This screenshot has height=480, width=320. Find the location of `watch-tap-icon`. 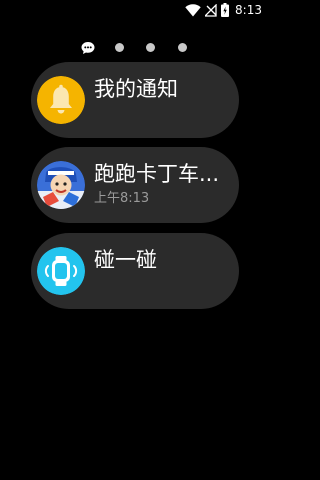

watch-tap-icon is located at coordinates (61, 271).